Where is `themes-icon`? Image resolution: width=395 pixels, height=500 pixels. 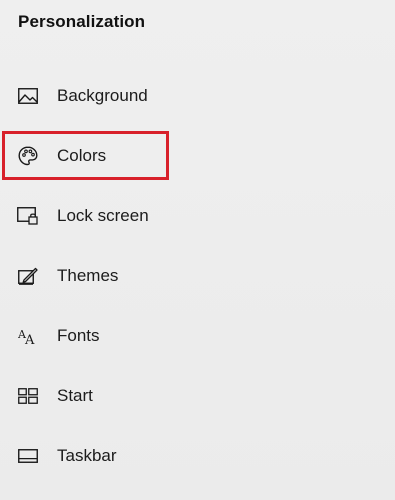
themes-icon is located at coordinates (28, 276).